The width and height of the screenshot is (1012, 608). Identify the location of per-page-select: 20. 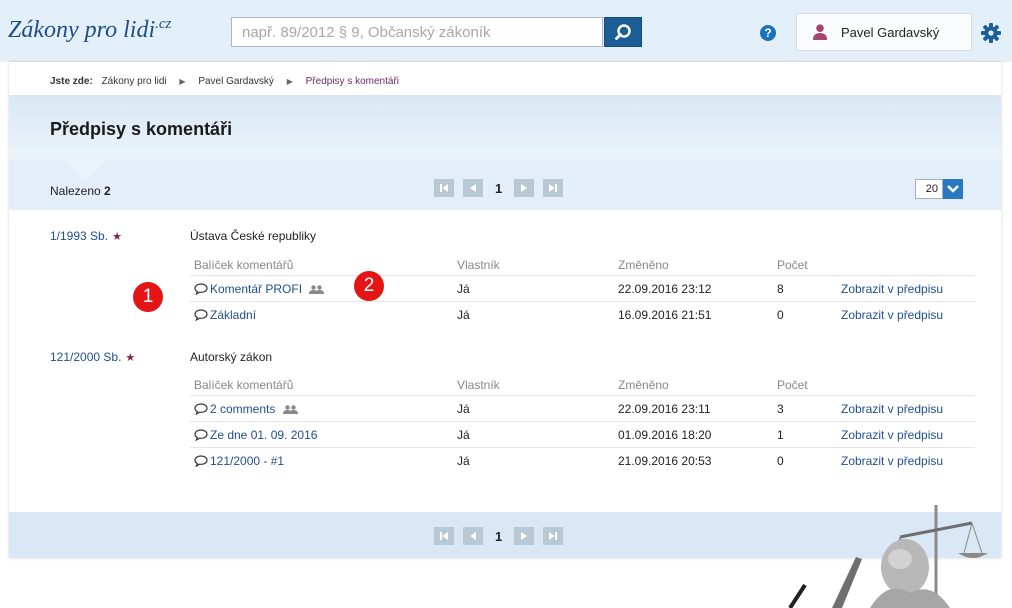
(939, 189).